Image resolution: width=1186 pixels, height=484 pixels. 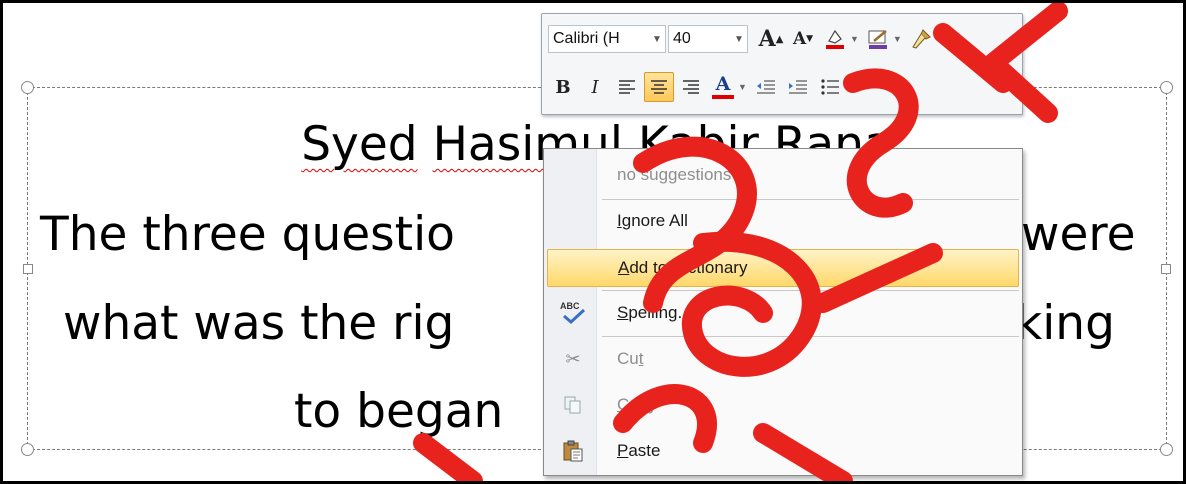 What do you see at coordinates (682, 38) in the screenshot?
I see `font-size-value: 40` at bounding box center [682, 38].